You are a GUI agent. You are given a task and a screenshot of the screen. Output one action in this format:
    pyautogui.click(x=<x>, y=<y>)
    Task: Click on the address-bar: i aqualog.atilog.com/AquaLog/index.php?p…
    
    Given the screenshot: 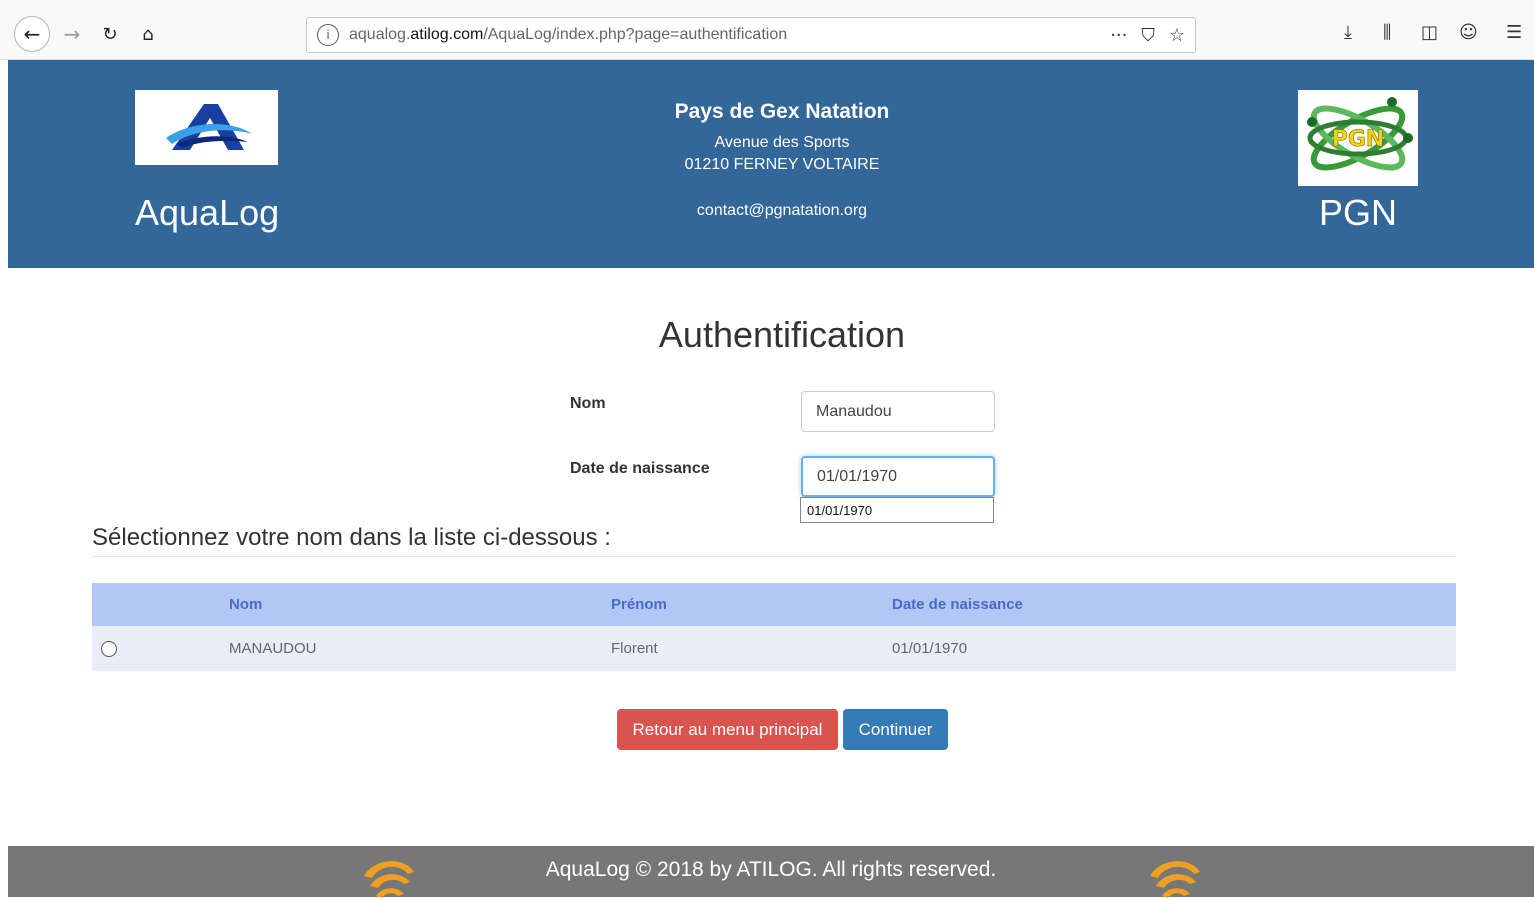 What is the action you would take?
    pyautogui.click(x=751, y=35)
    